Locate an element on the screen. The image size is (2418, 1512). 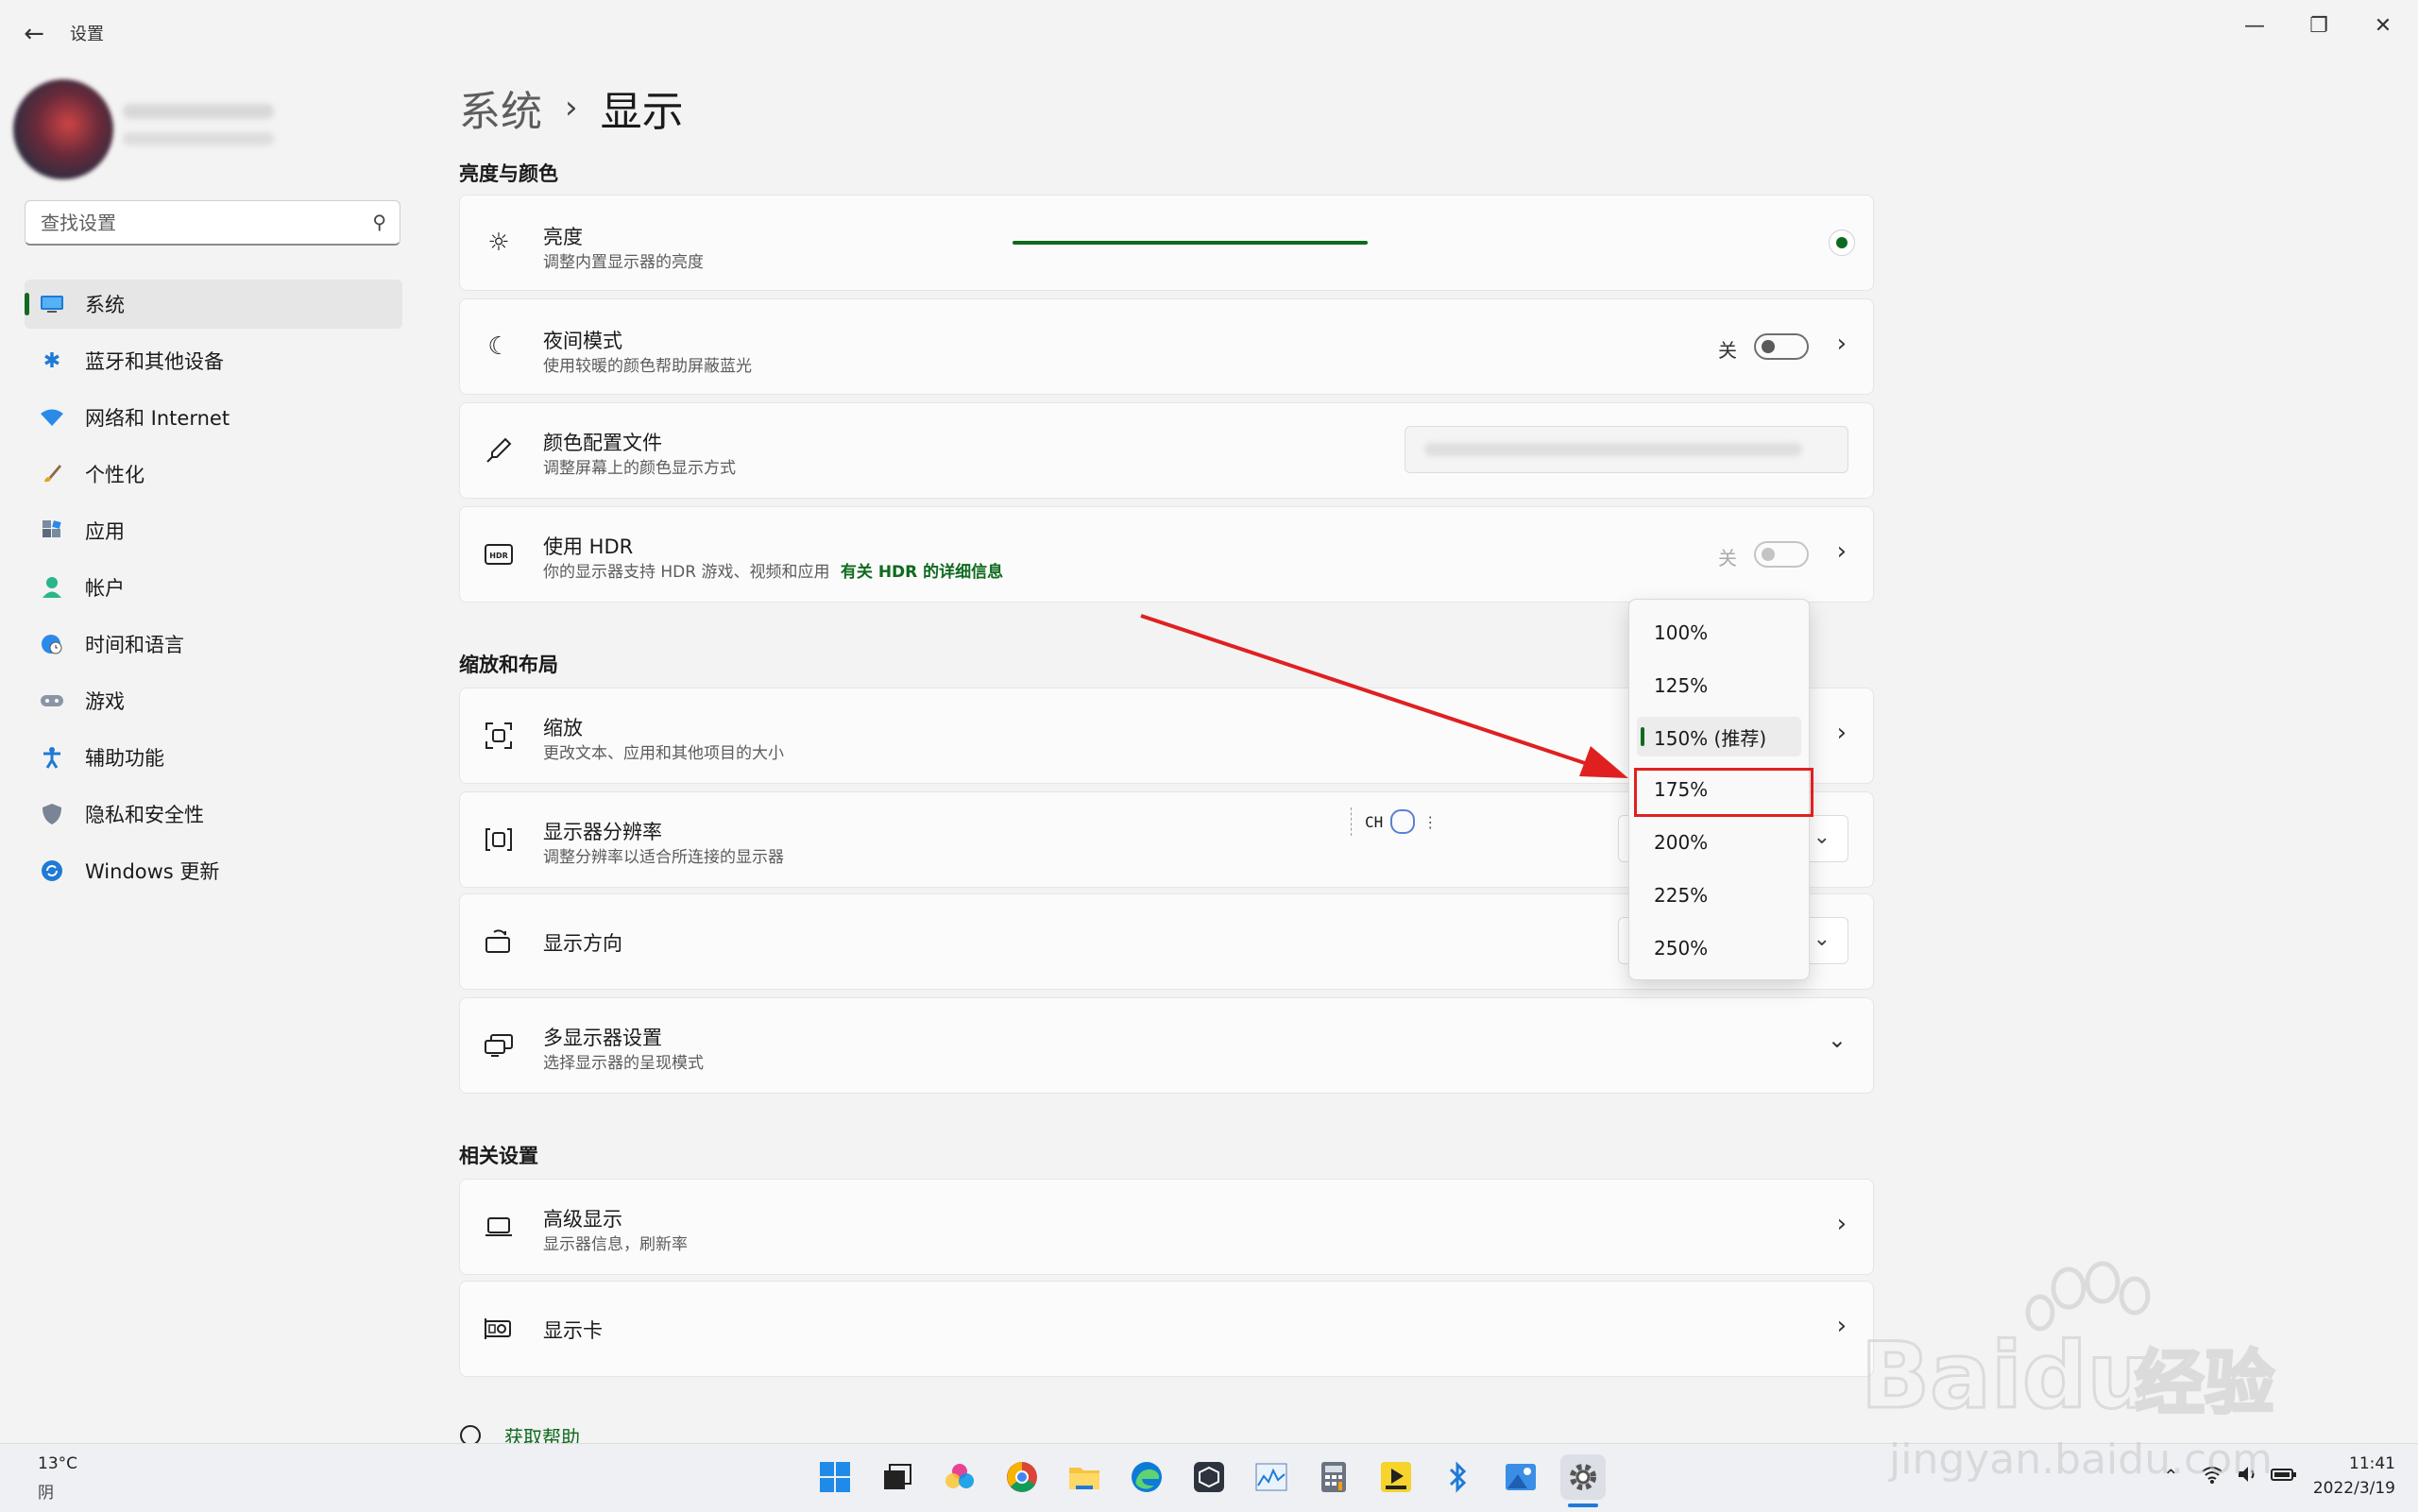
chrome-icon is located at coordinates (1022, 1477).